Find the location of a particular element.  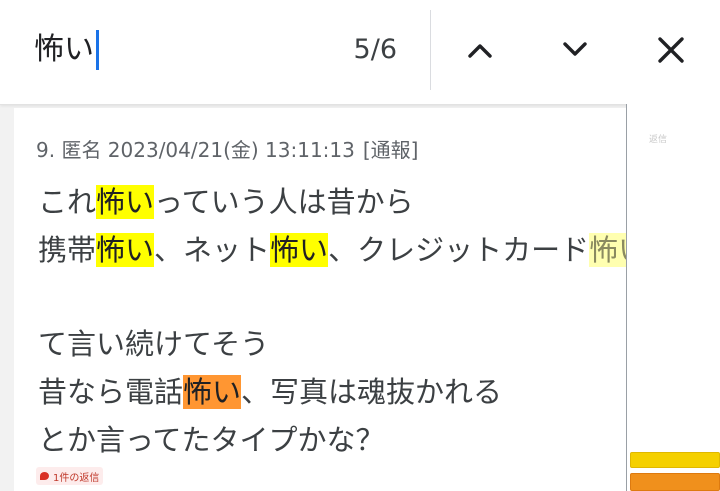

reply-link: 返信 is located at coordinates (658, 138).